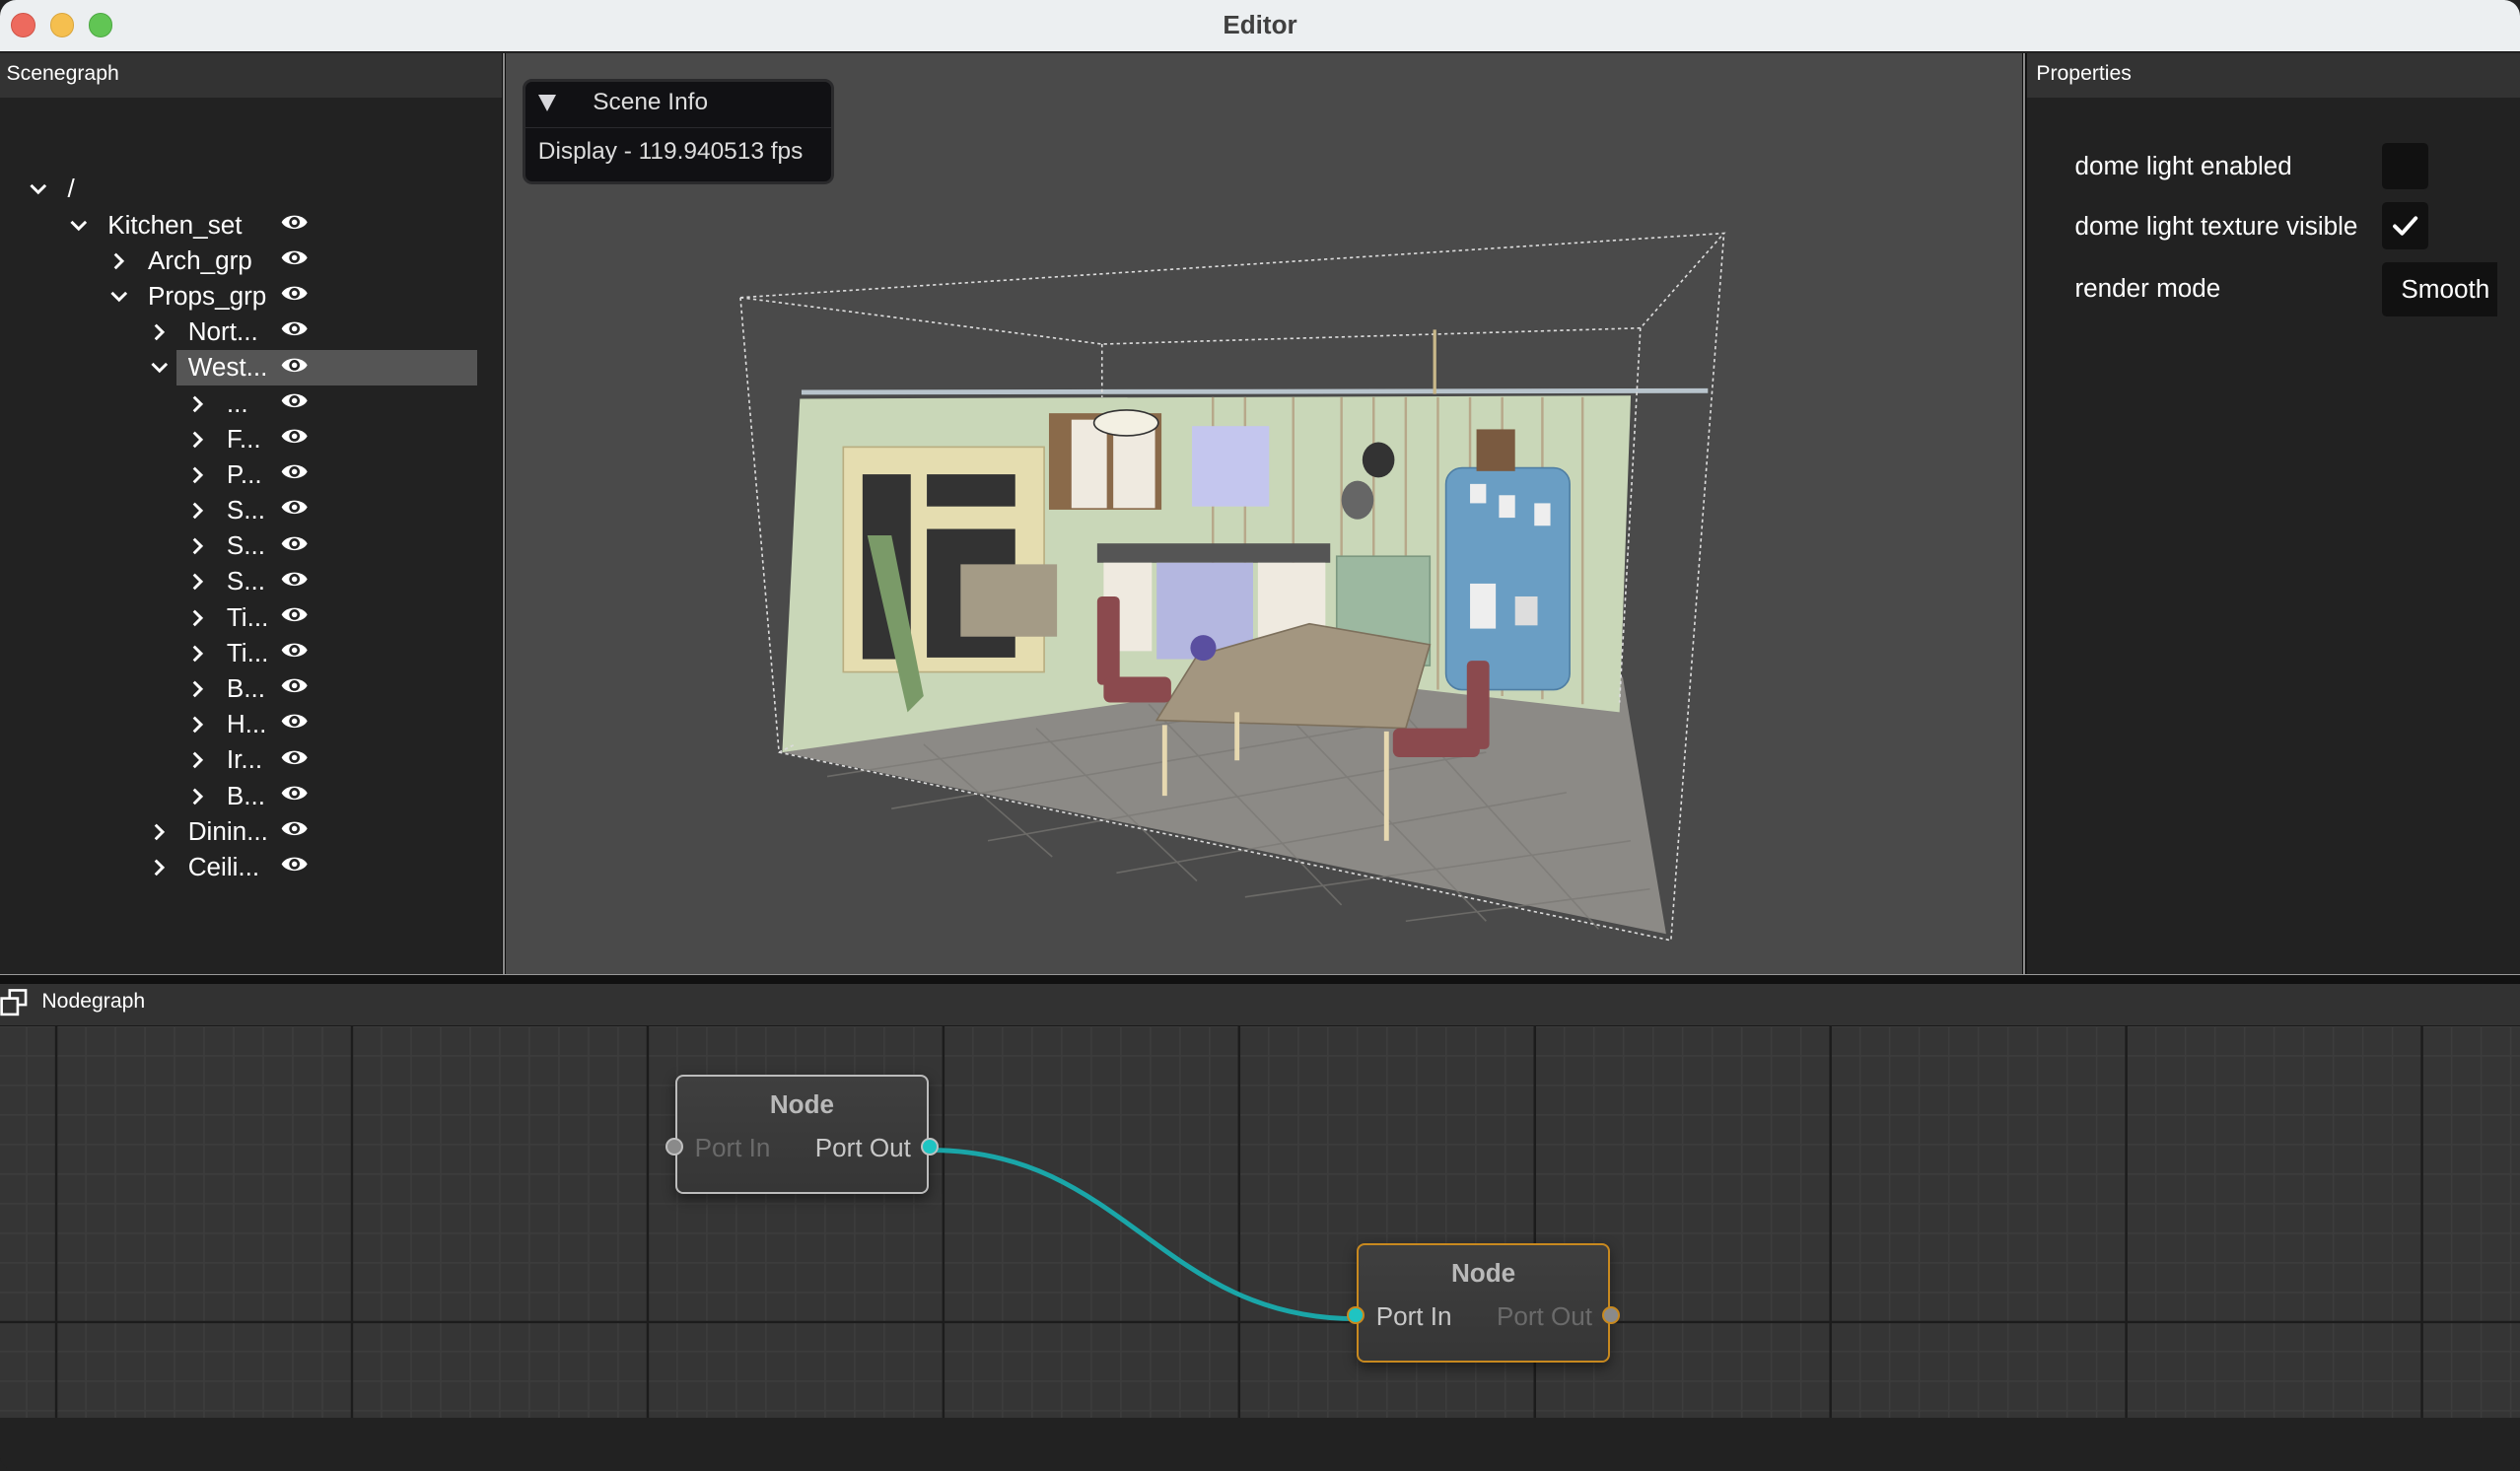  Describe the element at coordinates (1214, 552) in the screenshot. I see `kitchen-counter` at that location.